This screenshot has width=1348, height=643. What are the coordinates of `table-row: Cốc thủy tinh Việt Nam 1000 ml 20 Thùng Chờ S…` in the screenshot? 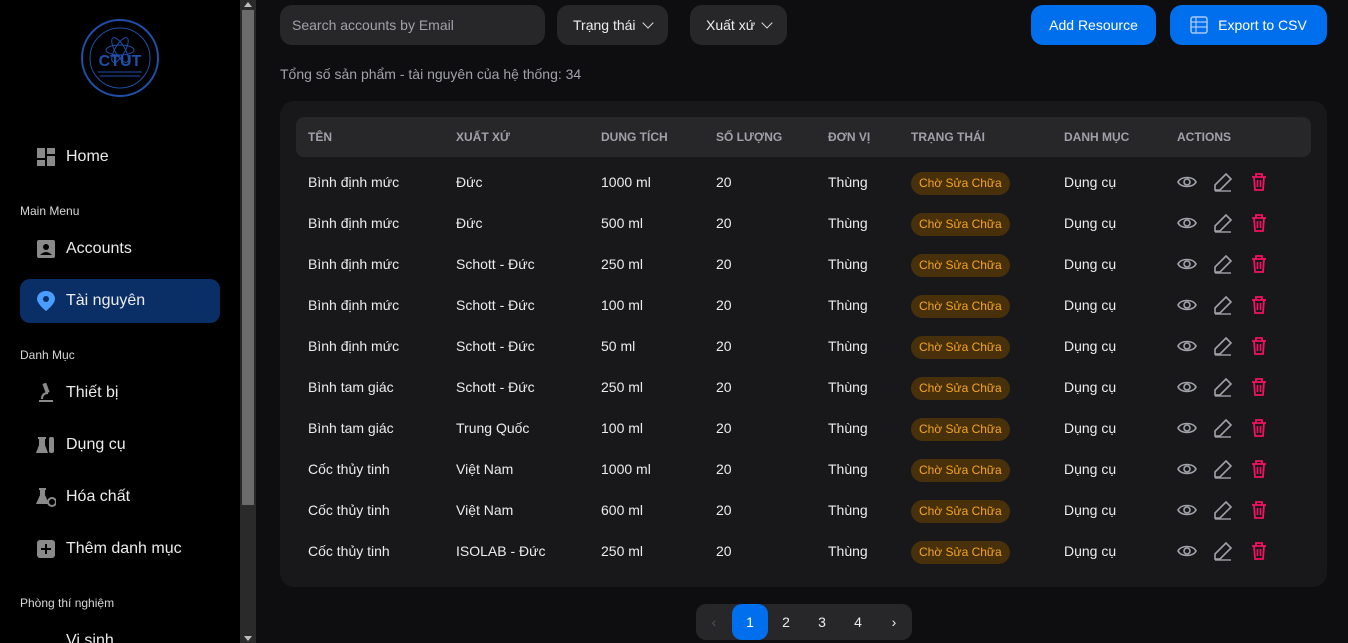 It's located at (803, 469).